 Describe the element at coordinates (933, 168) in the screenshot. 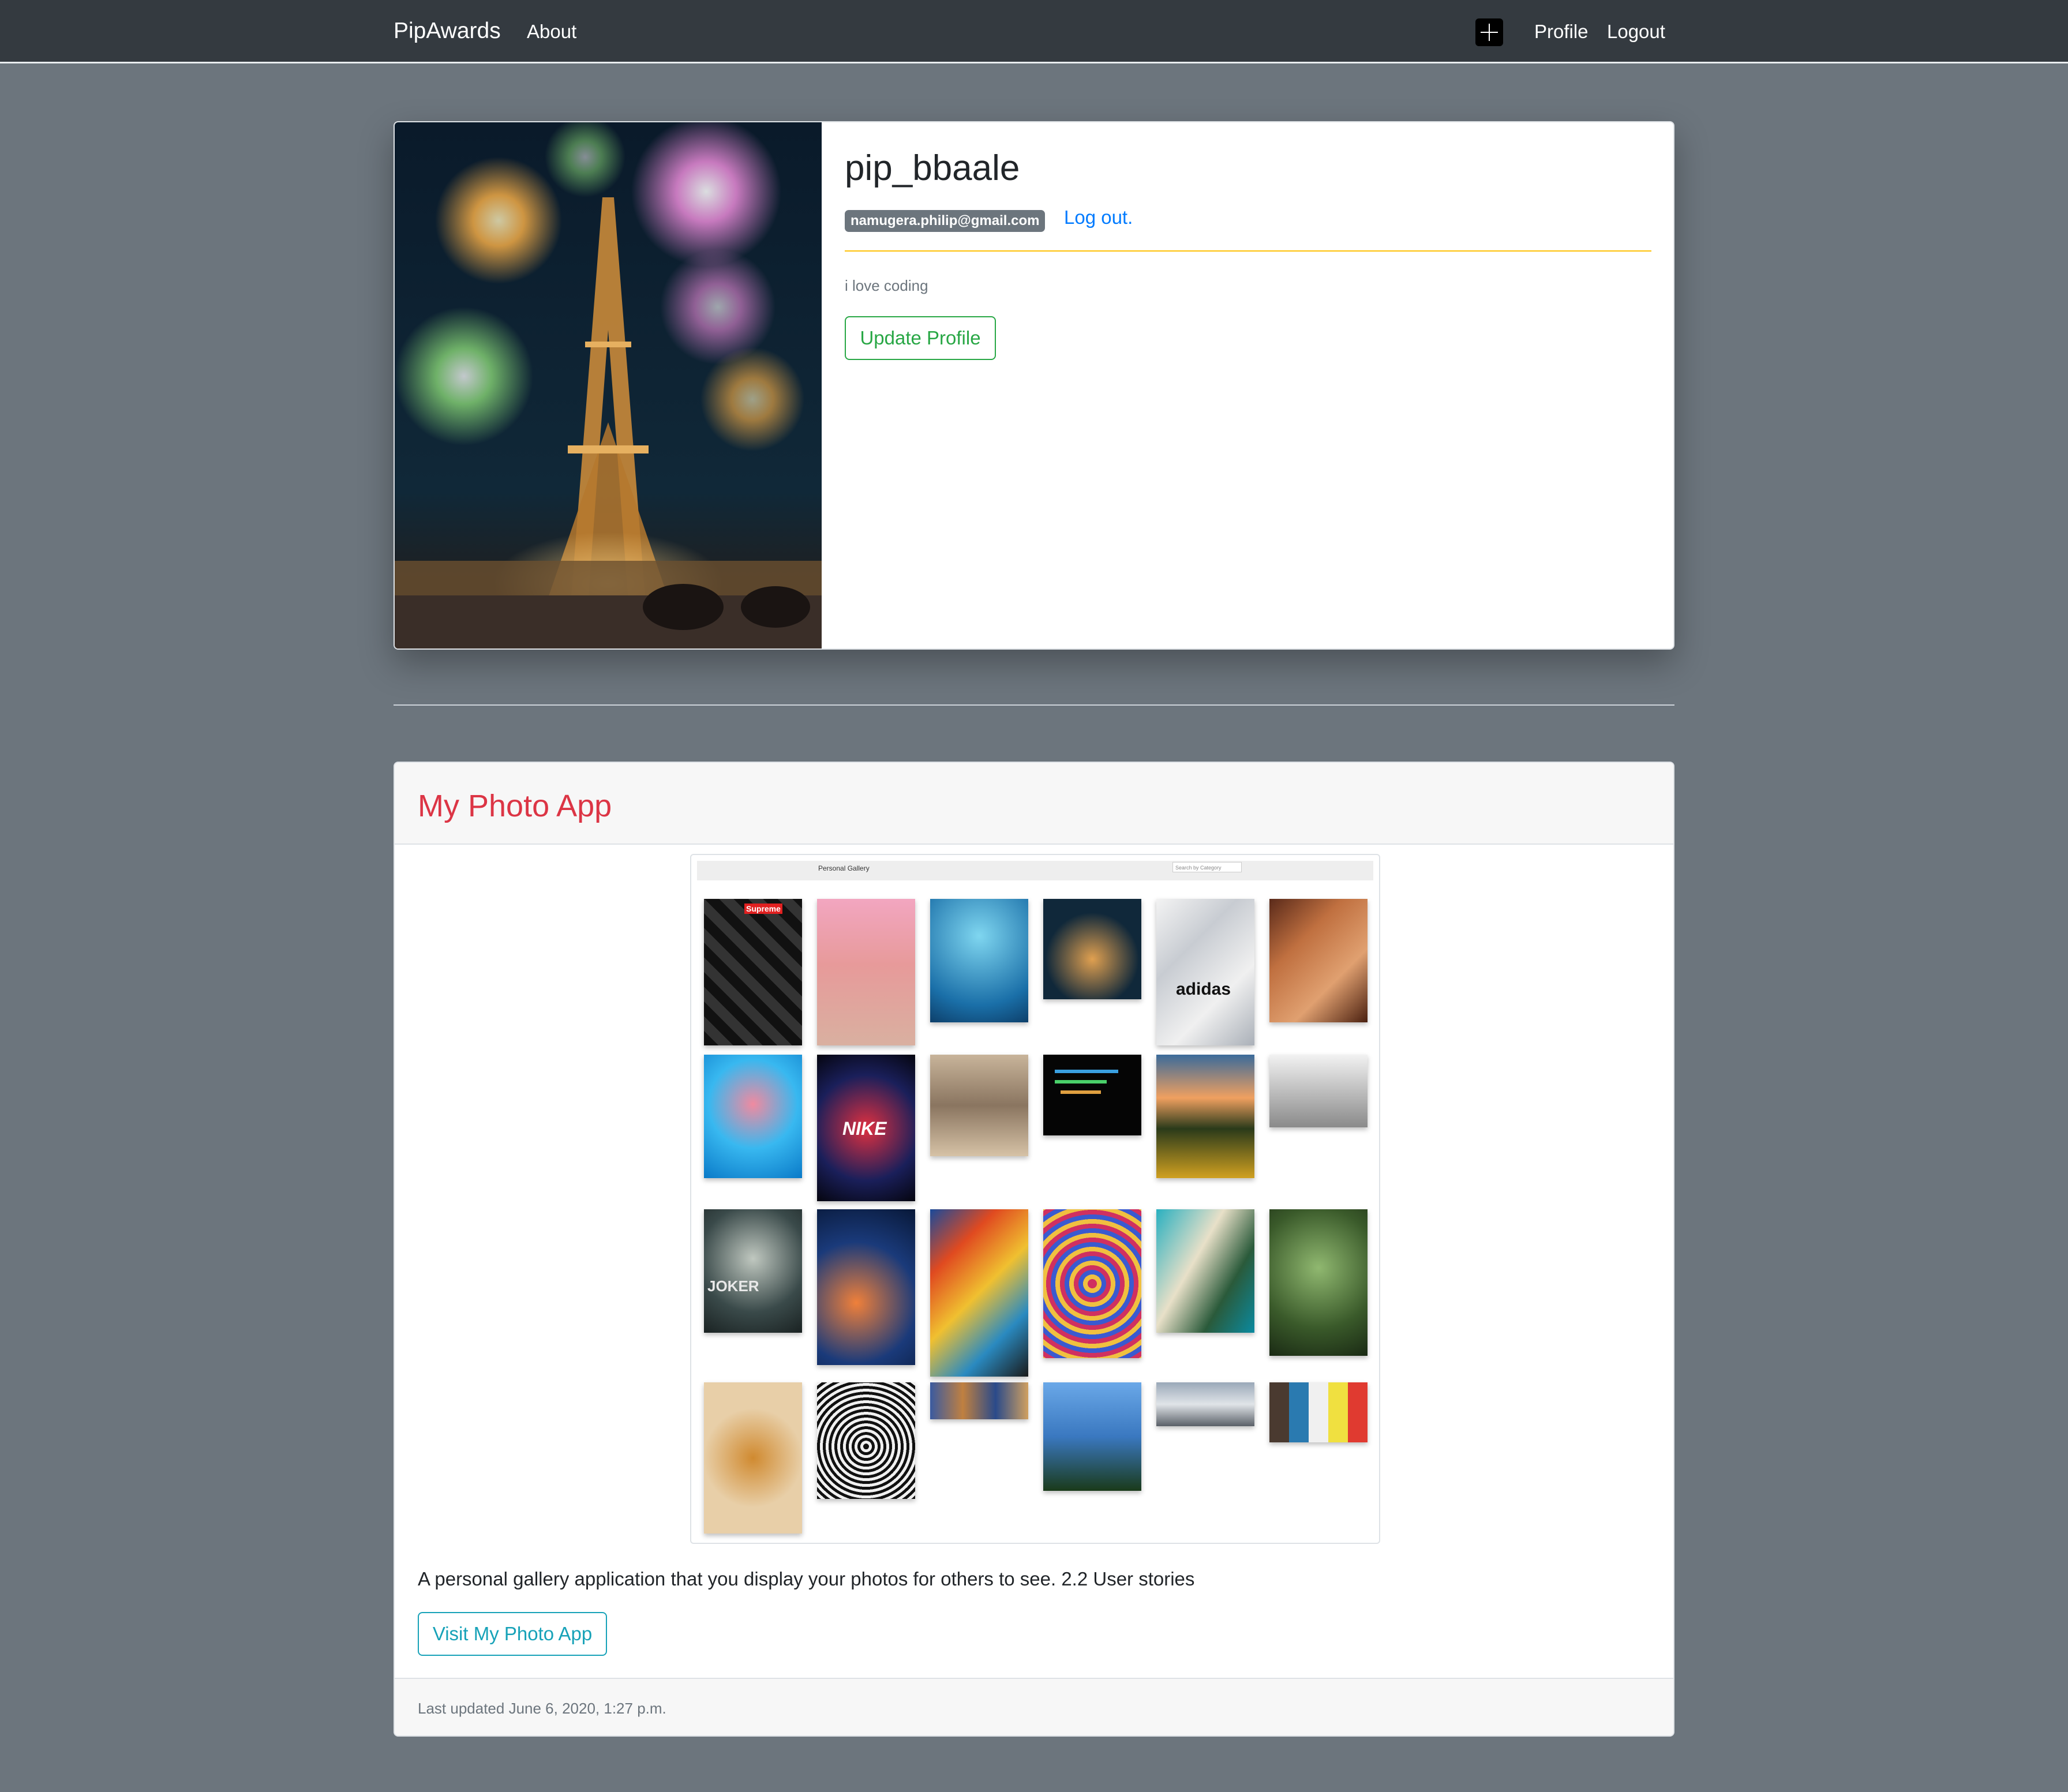

I see `profile-username: pip_bbaale` at that location.